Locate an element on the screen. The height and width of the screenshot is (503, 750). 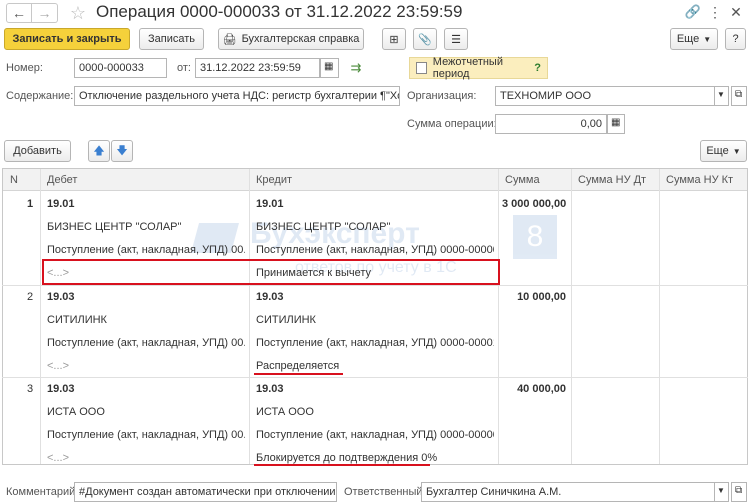
row-sum: 3 000 000,00 is located at coordinates (534, 204).